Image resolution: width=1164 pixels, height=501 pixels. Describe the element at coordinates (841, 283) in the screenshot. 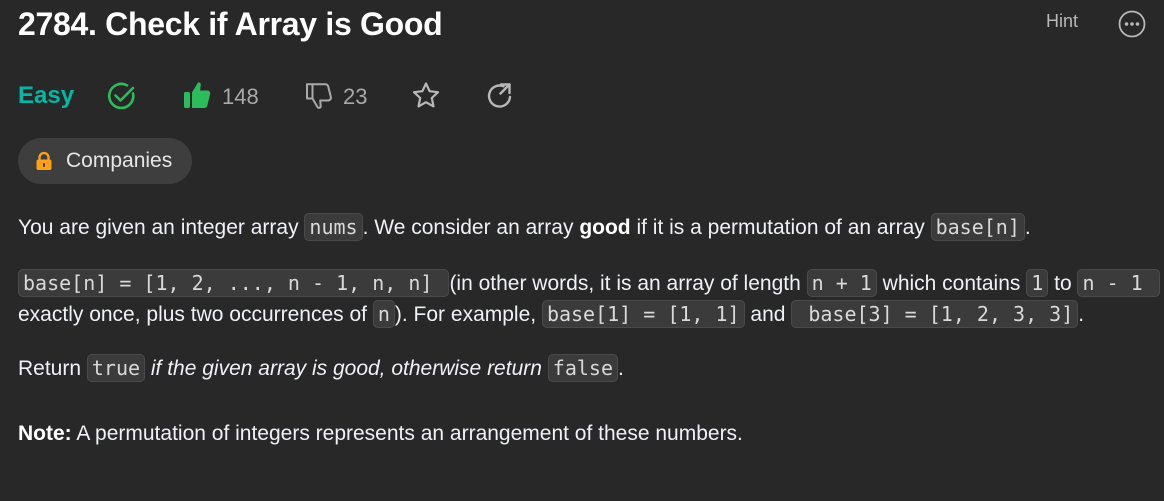

I see `code-n-plus-1: n + 1` at that location.